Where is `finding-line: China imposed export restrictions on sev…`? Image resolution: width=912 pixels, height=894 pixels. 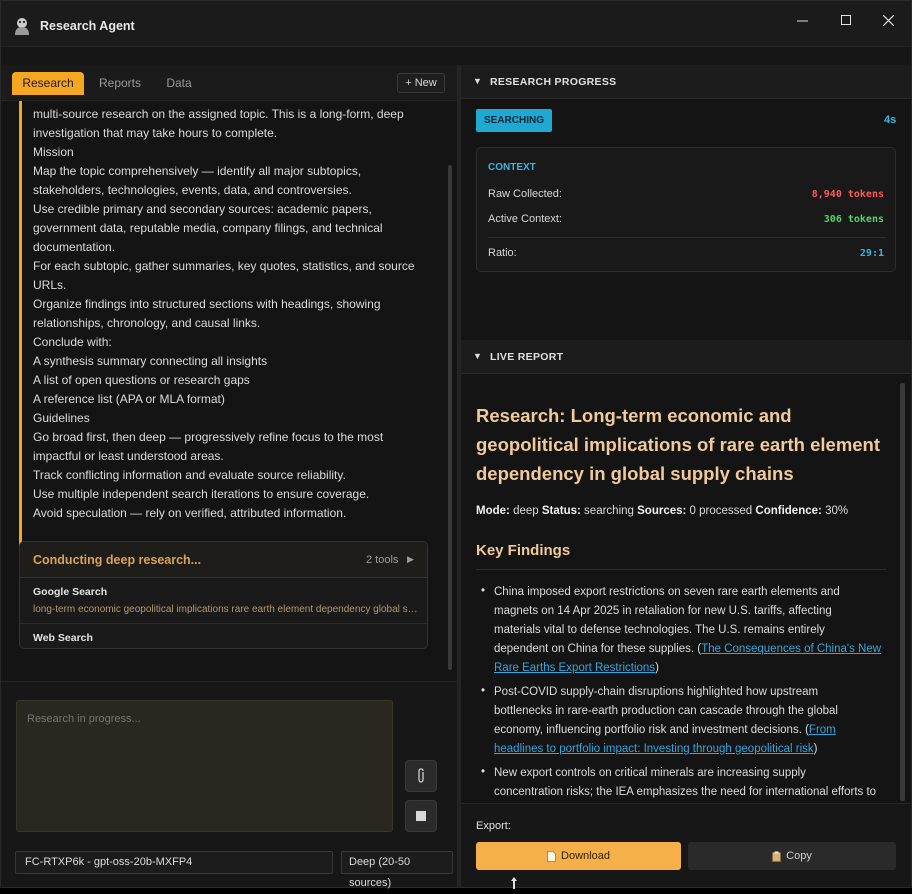 finding-line: China imposed export restrictions on sev… is located at coordinates (667, 592).